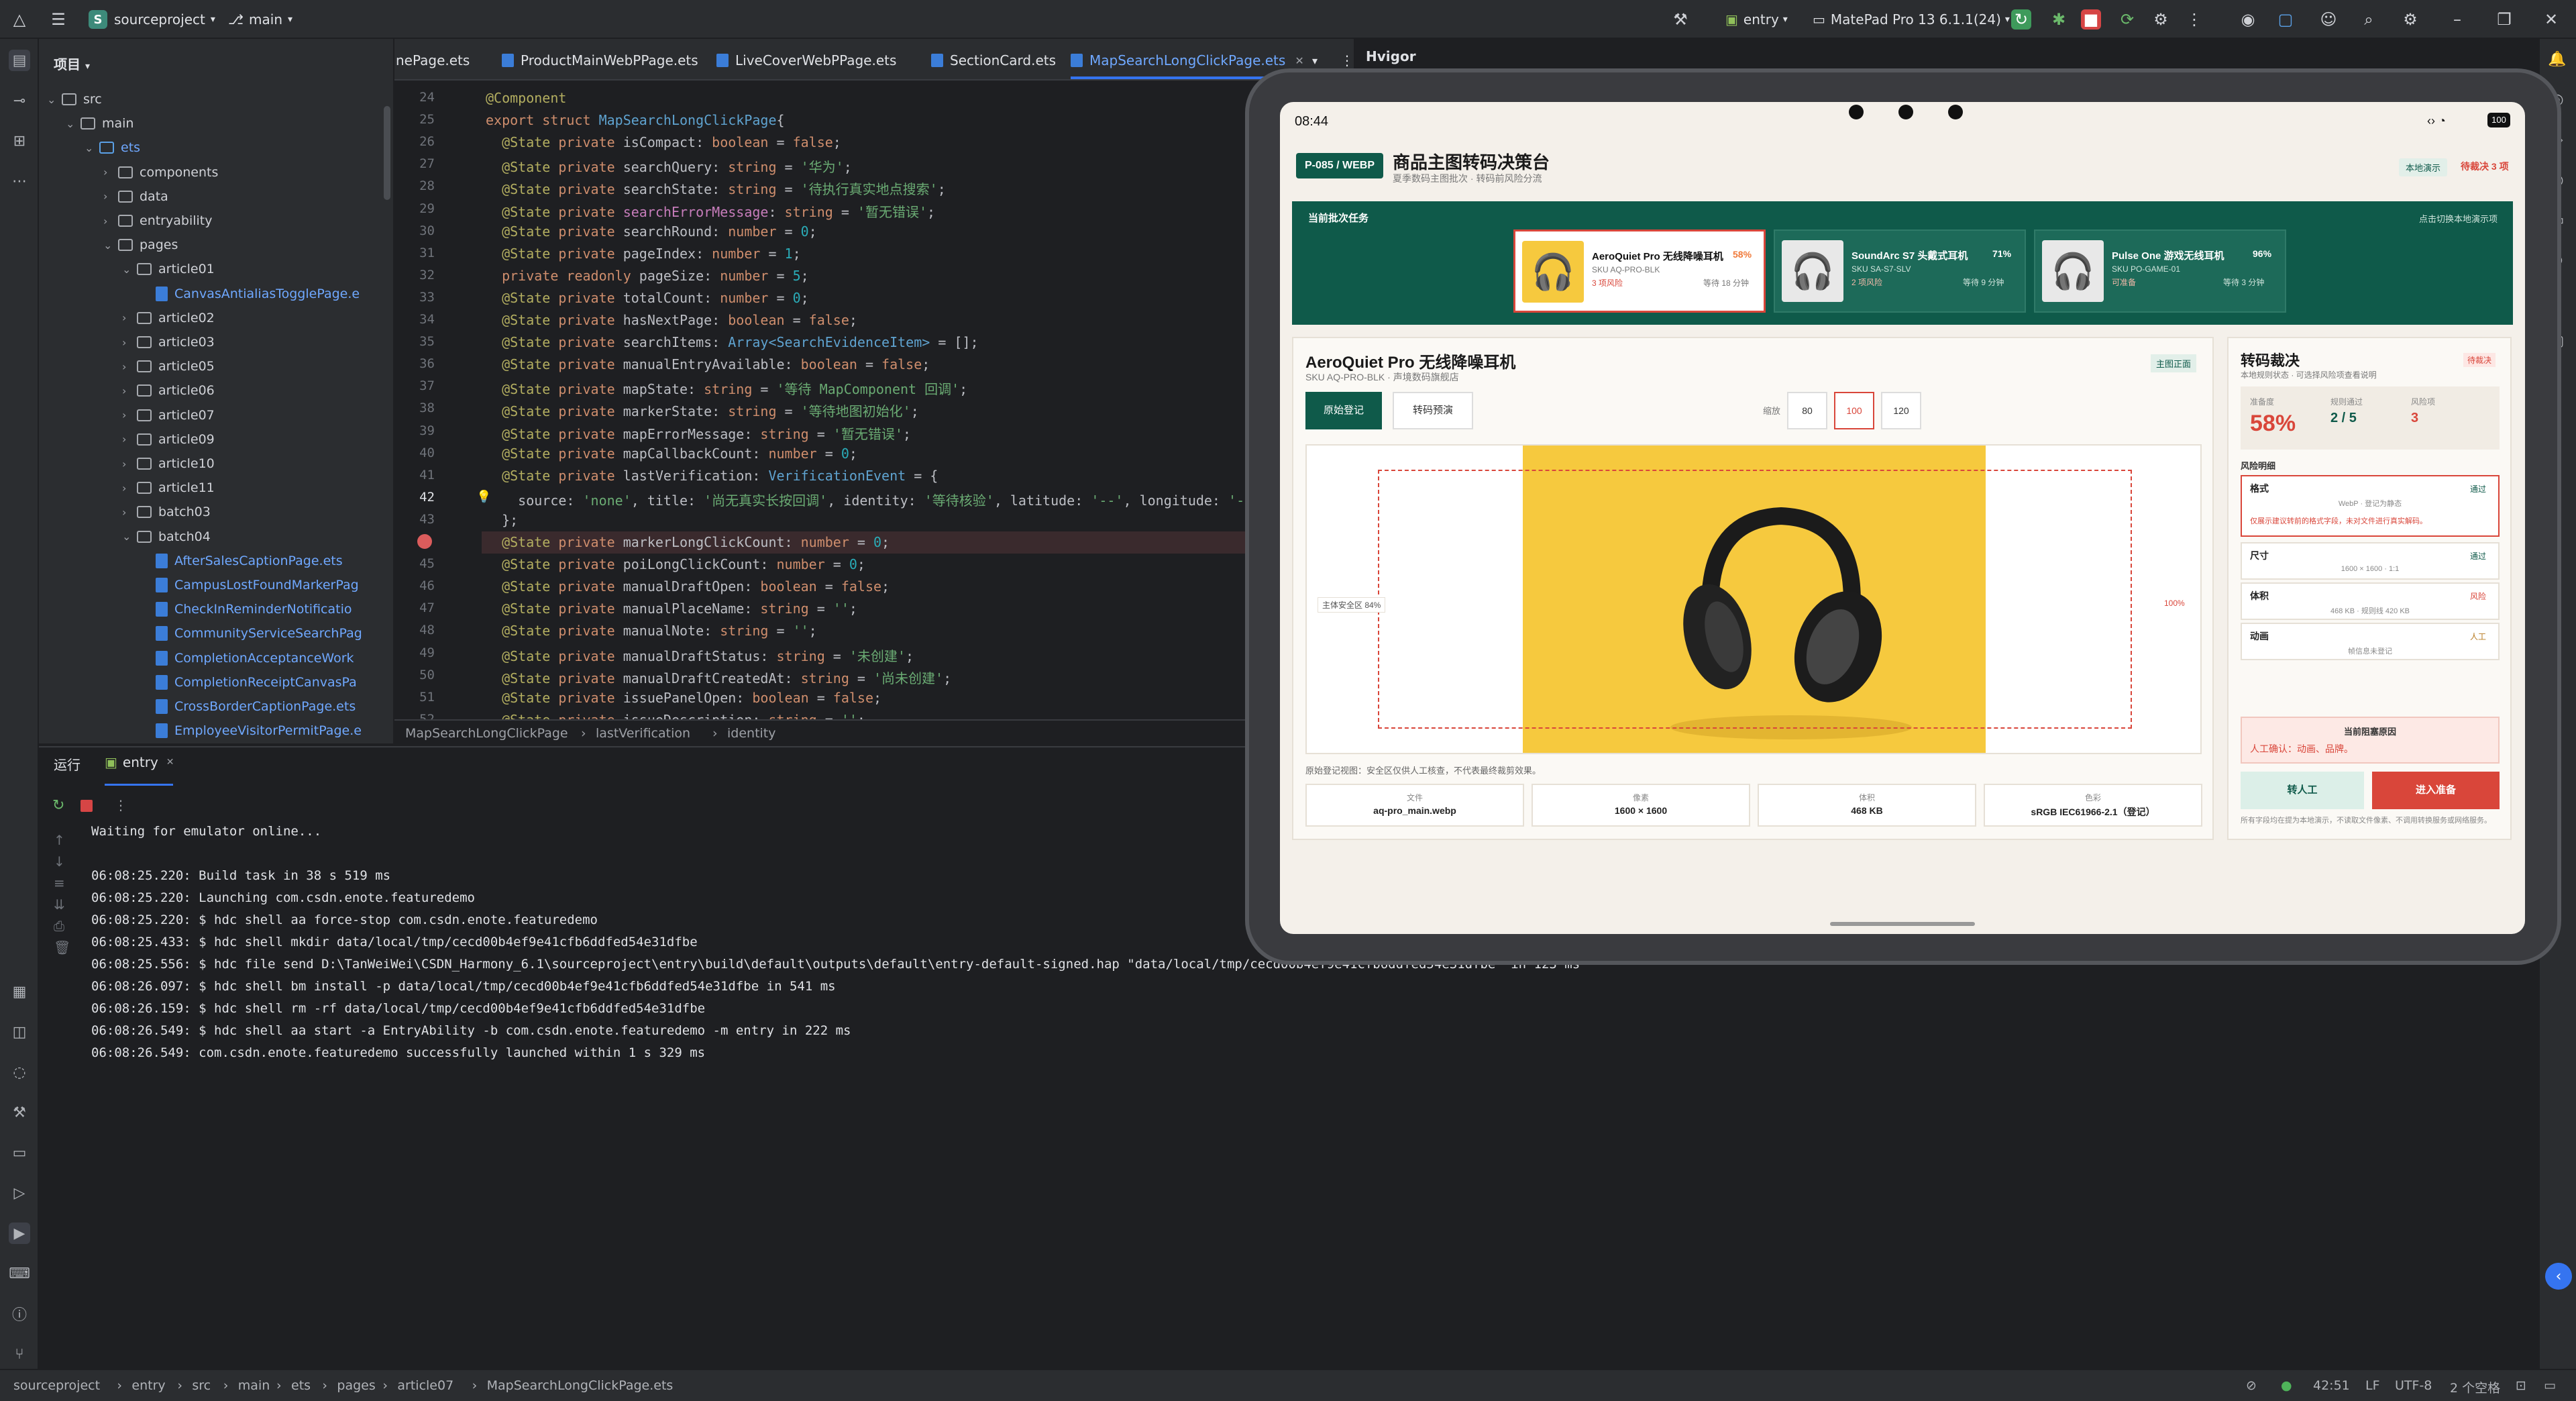 The height and width of the screenshot is (1401, 2576). Describe the element at coordinates (1187, 60) in the screenshot. I see `tab-4: MapSearchLongClickPage.ets ✕` at that location.